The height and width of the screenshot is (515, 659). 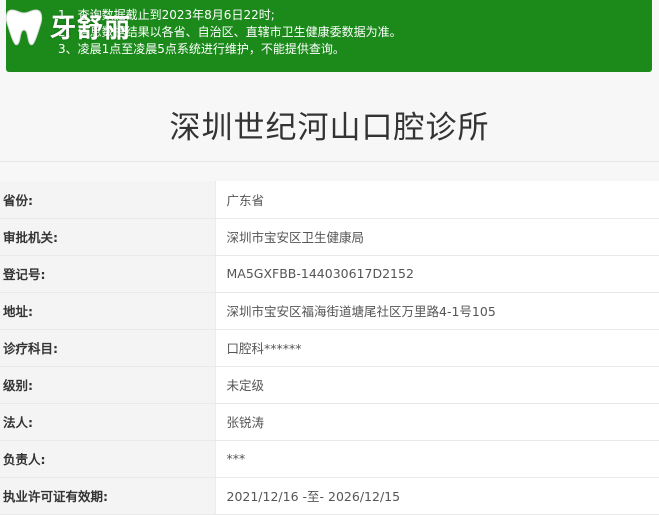 What do you see at coordinates (91, 28) in the screenshot?
I see `logo-text: 牙舒丽` at bounding box center [91, 28].